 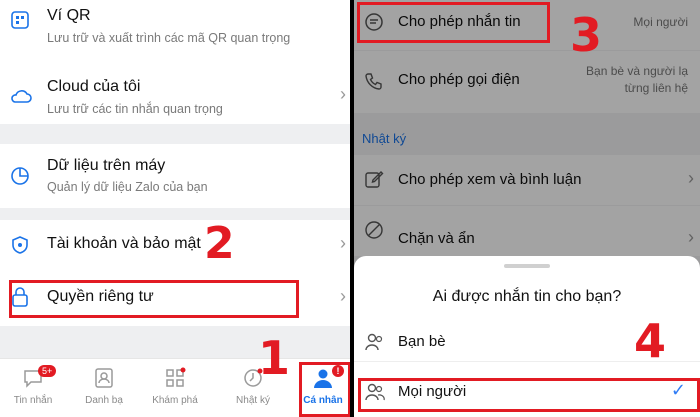 I want to click on sheet-handle, so click(x=527, y=266).